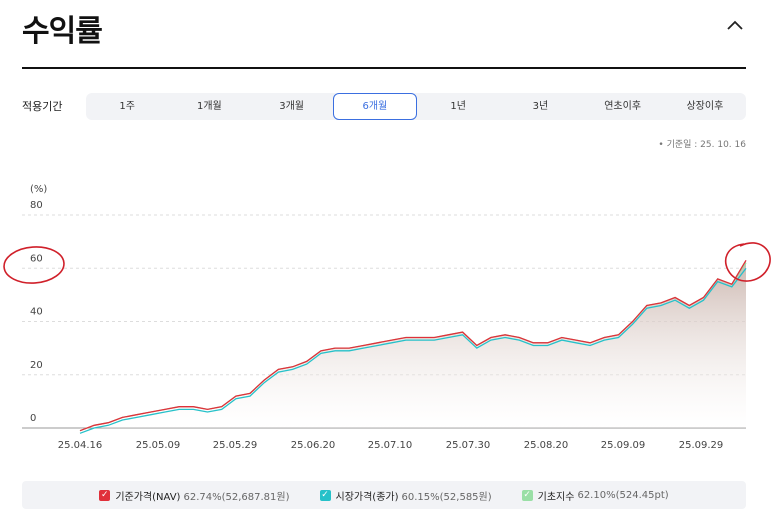 This screenshot has width=773, height=520. What do you see at coordinates (235, 445) in the screenshot?
I see `x-tick-label: 25.05.29` at bounding box center [235, 445].